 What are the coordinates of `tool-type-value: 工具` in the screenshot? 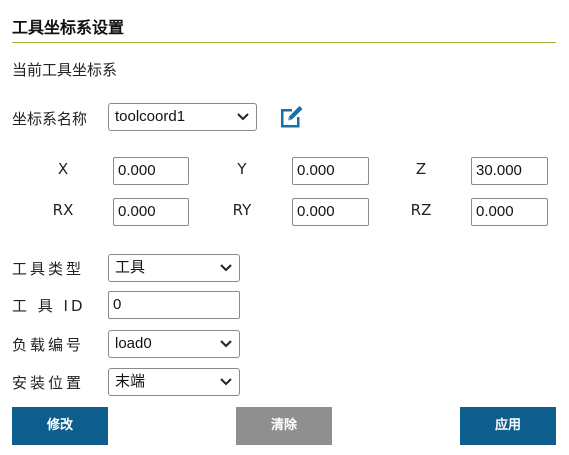 It's located at (130, 267).